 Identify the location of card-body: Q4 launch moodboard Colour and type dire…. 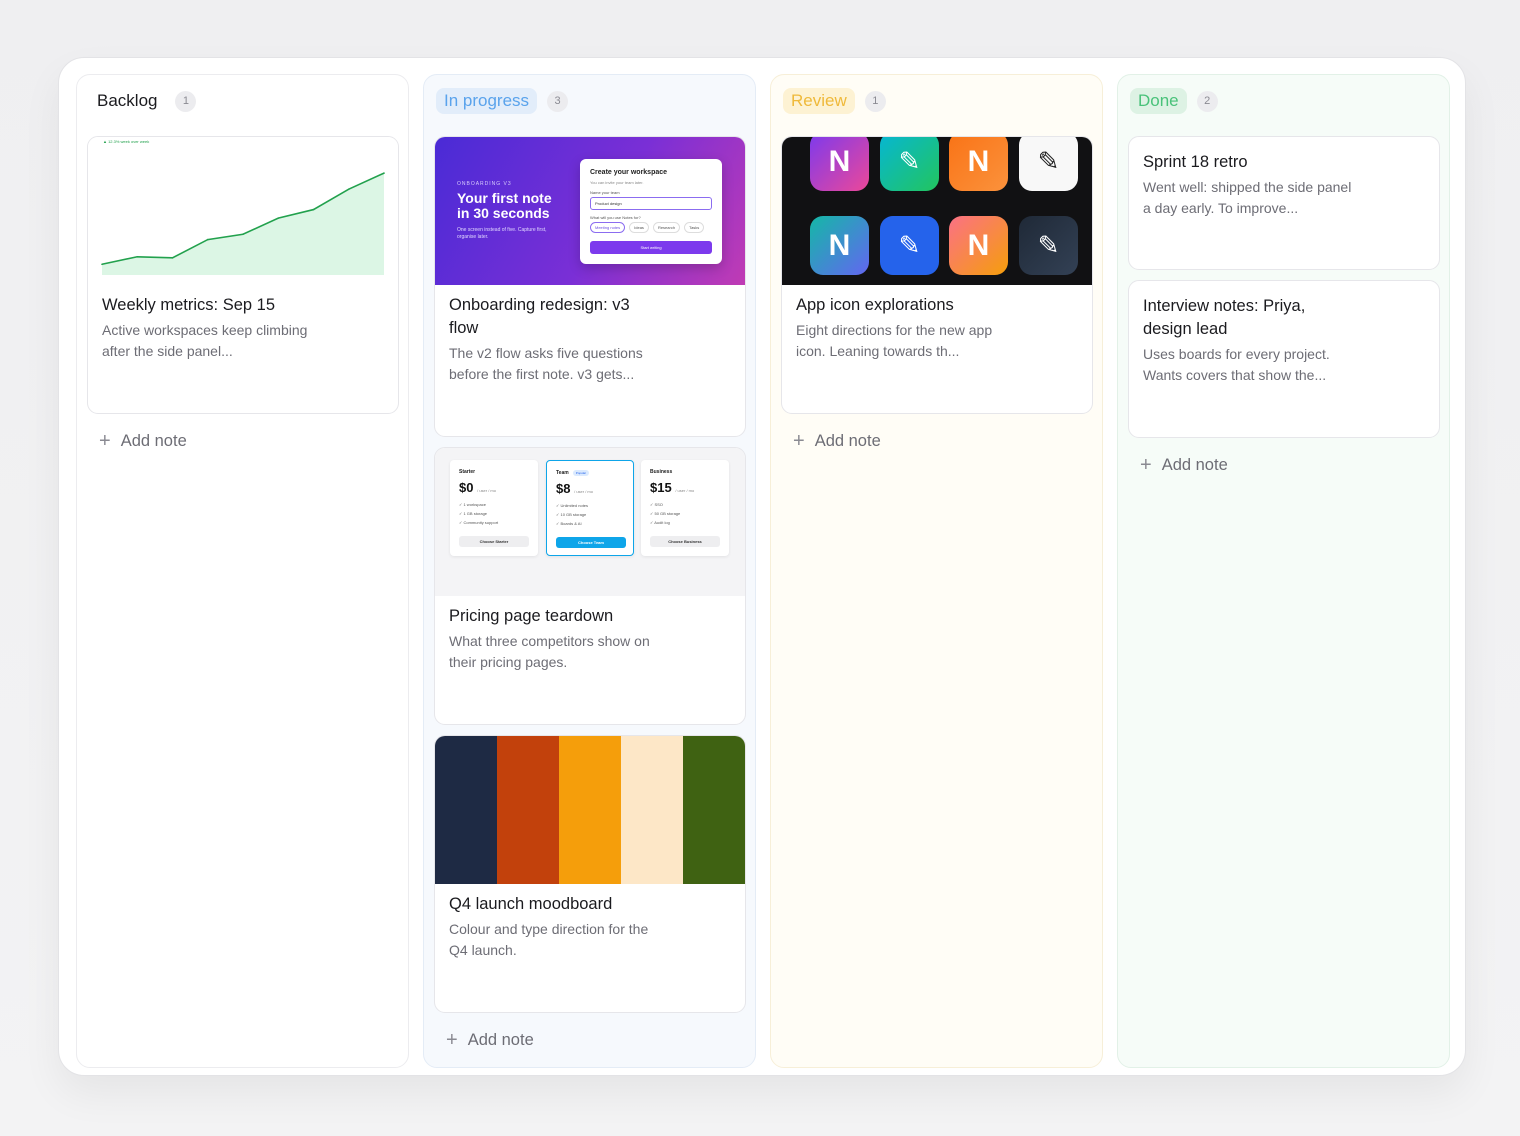
(590, 927).